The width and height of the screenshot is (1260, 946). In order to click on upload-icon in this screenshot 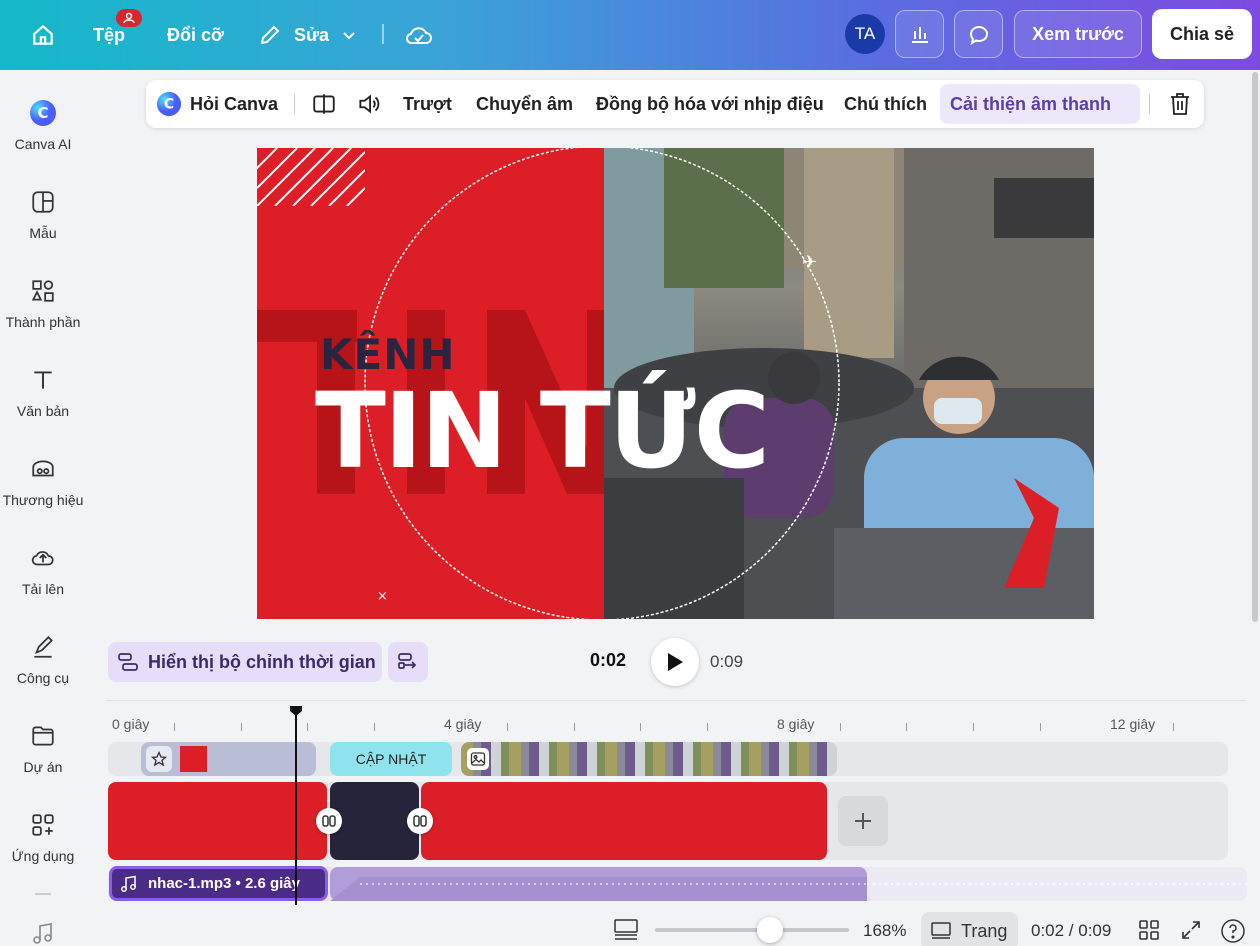, I will do `click(43, 558)`.